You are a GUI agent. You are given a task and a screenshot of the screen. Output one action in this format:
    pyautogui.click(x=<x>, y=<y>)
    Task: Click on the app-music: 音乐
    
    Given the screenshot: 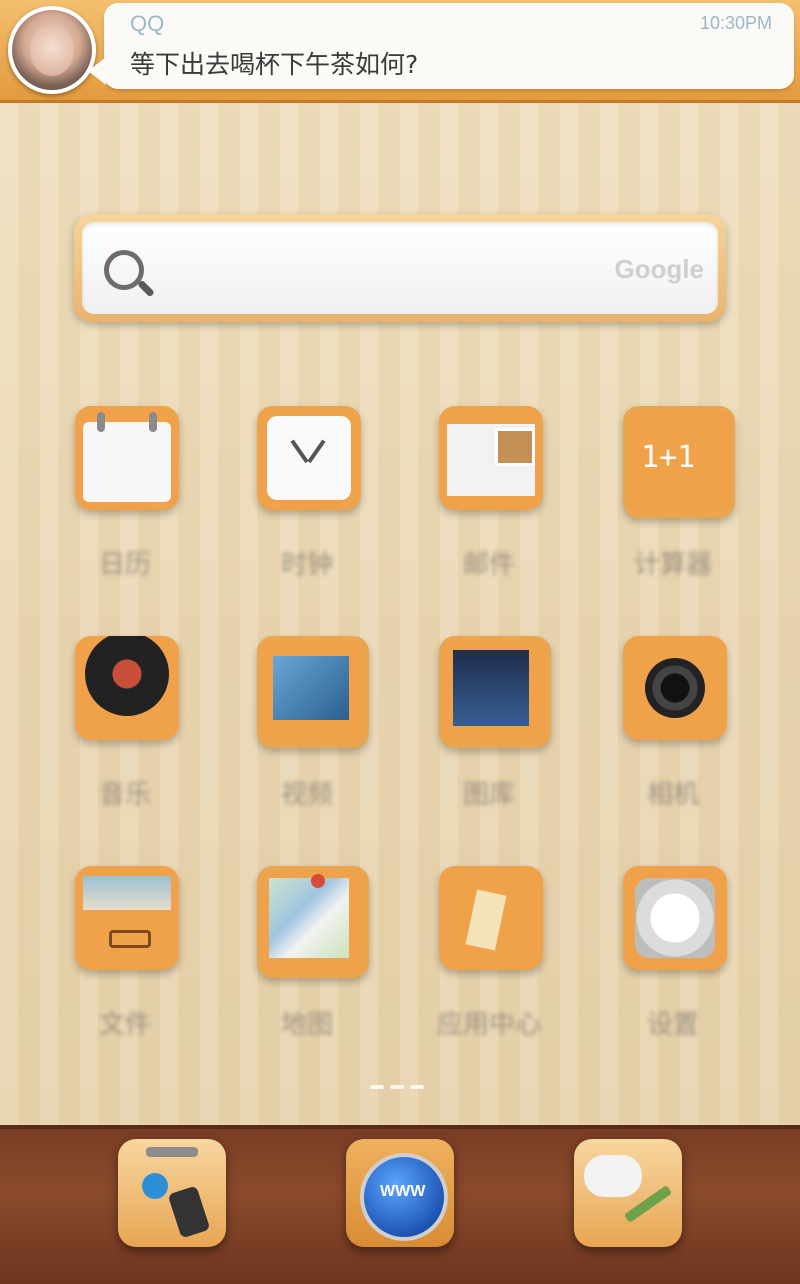 What is the action you would take?
    pyautogui.click(x=125, y=736)
    